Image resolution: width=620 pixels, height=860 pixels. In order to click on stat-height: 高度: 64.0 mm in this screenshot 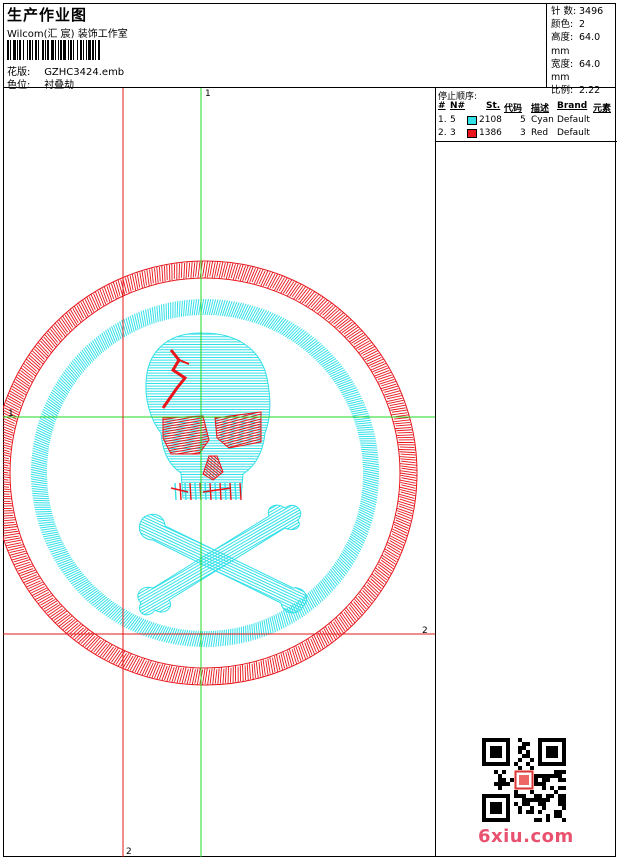, I will do `click(576, 44)`.